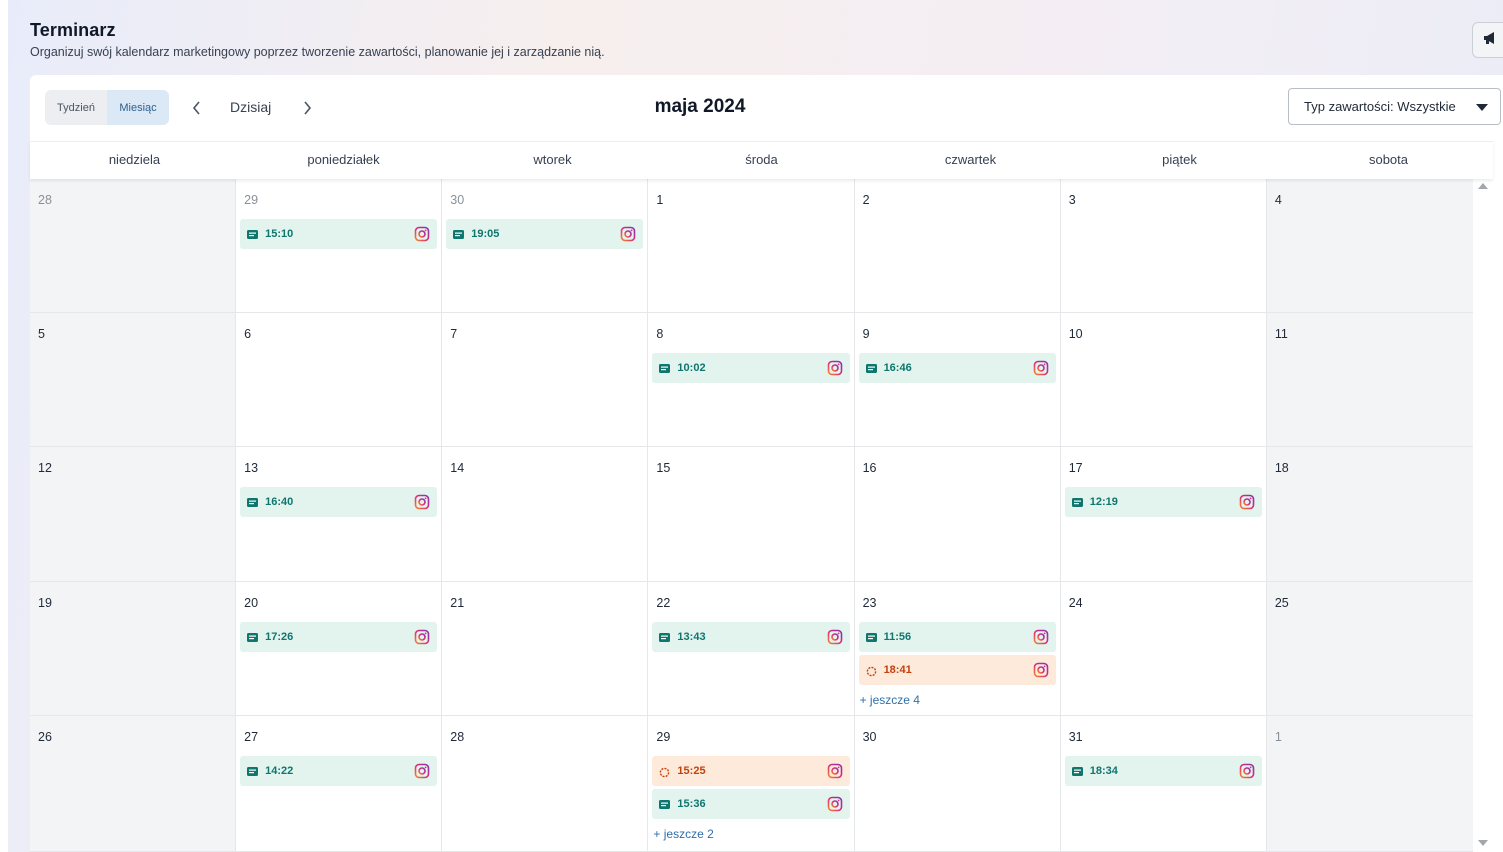 This screenshot has height=852, width=1503. I want to click on calendar-event: 17:26, so click(339, 637).